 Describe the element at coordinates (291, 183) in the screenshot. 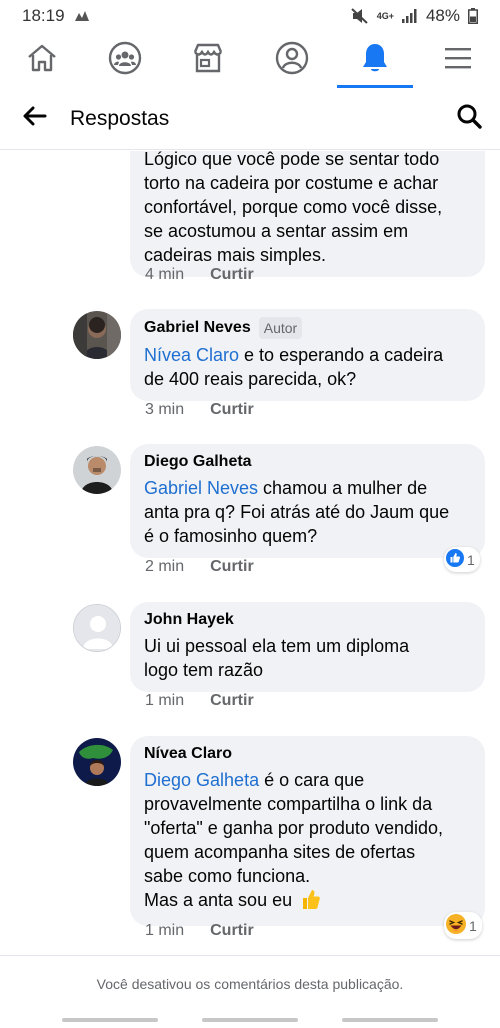

I see `comment-line: torto na cadeira por costume e achar` at that location.